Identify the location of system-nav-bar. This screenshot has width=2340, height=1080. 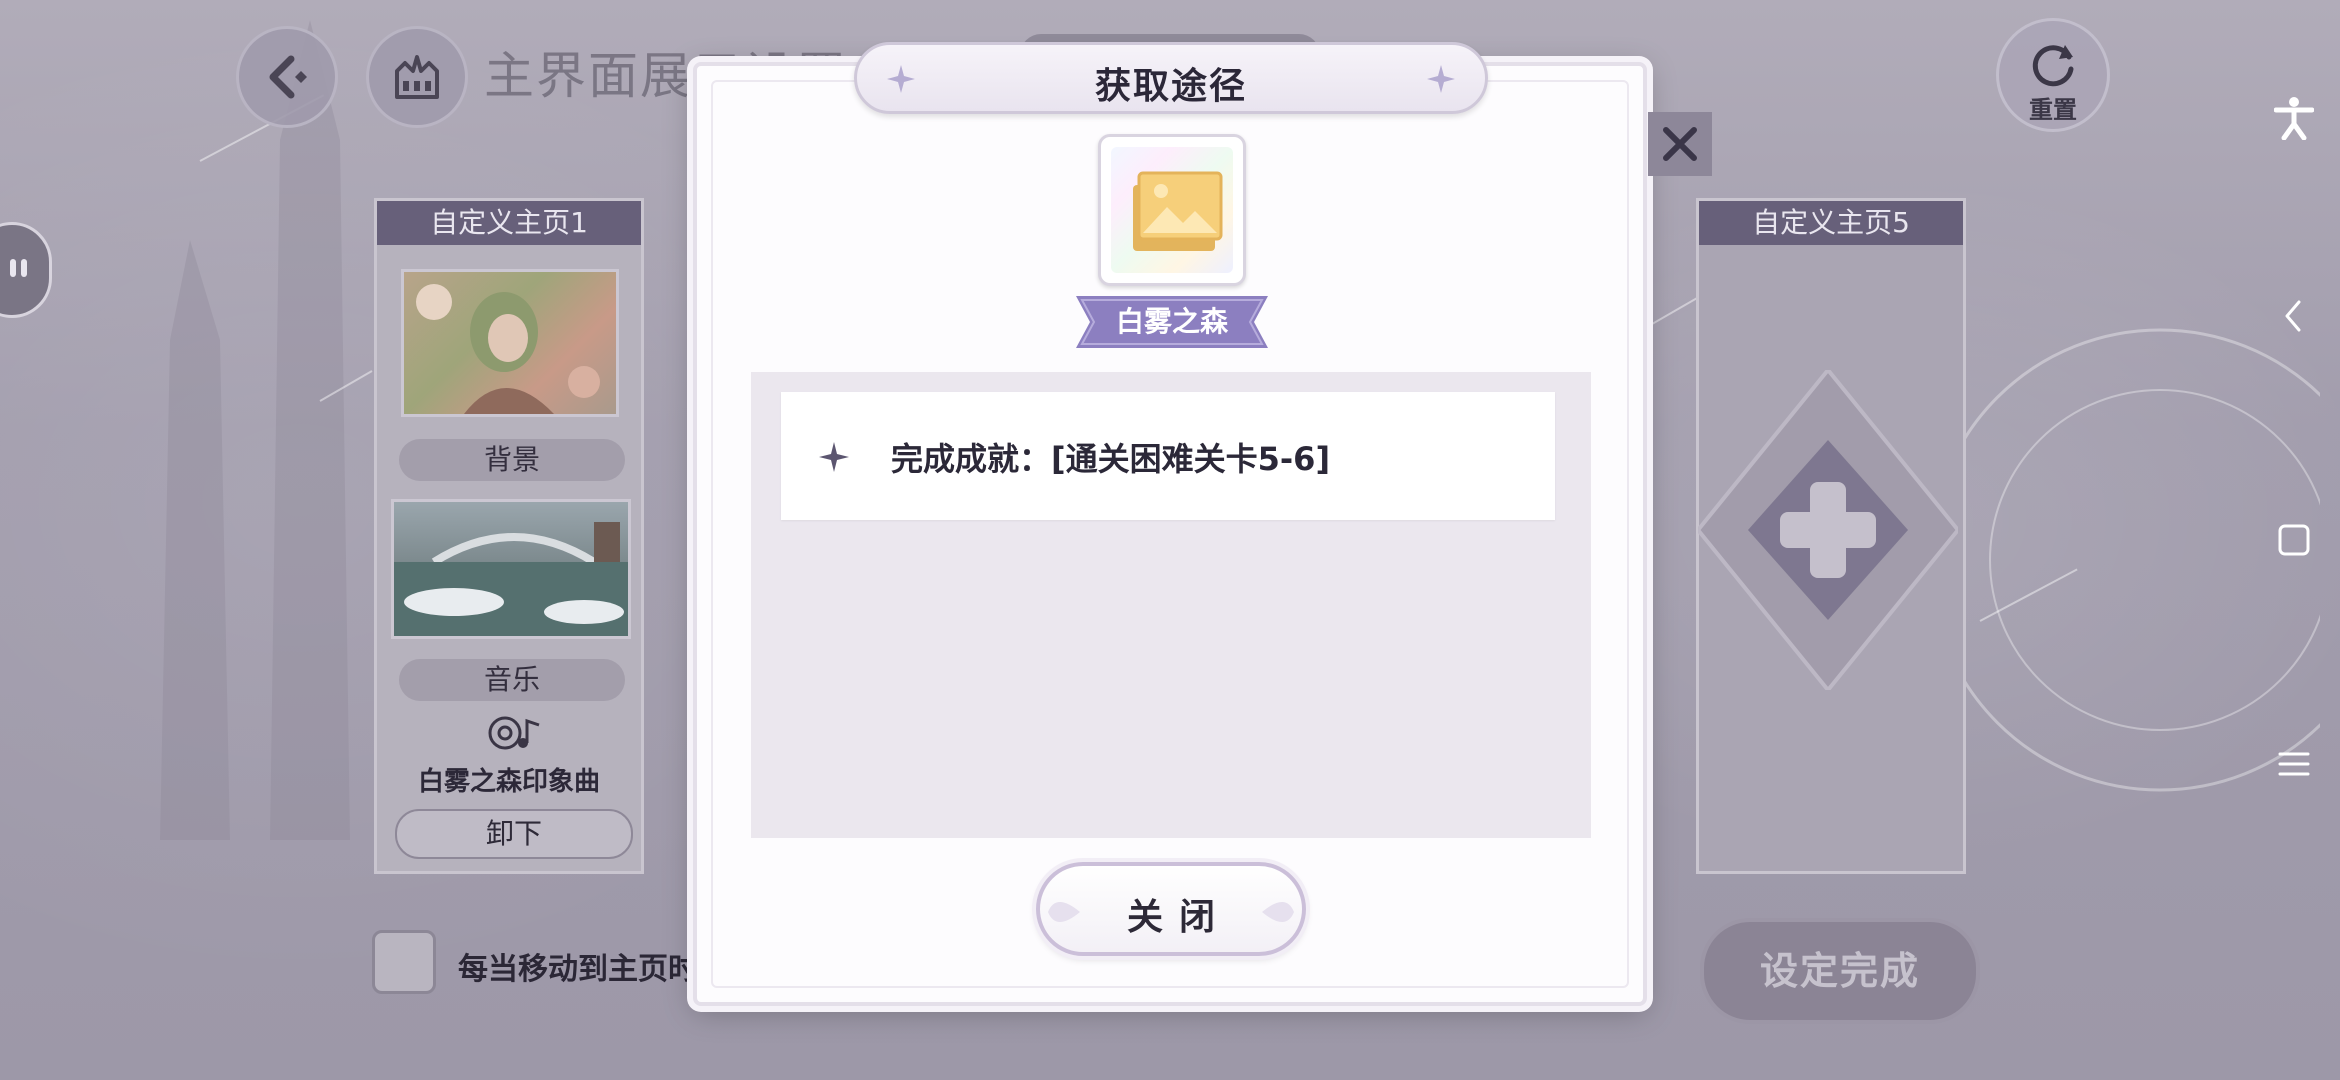
(2293, 540).